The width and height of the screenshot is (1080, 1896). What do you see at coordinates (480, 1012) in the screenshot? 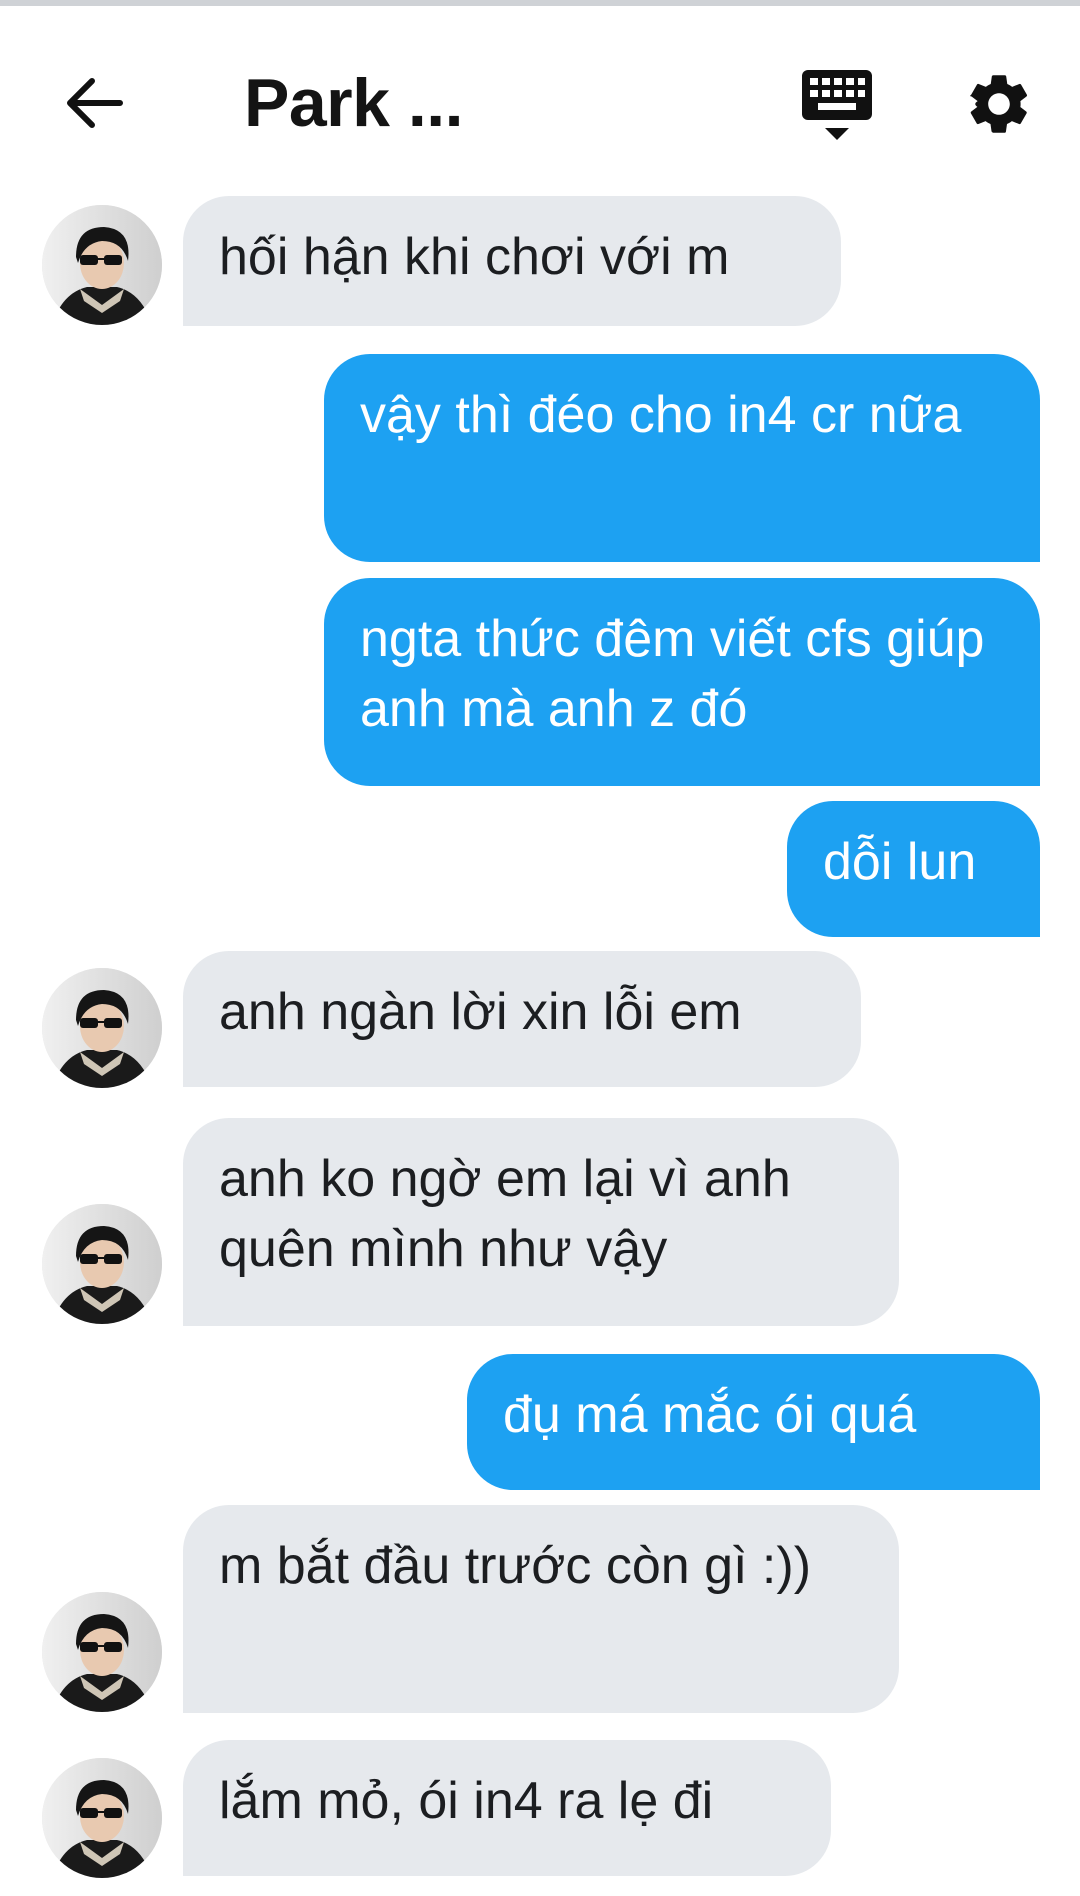
I see `message-text: anh ngàn lời xin lỗi em` at bounding box center [480, 1012].